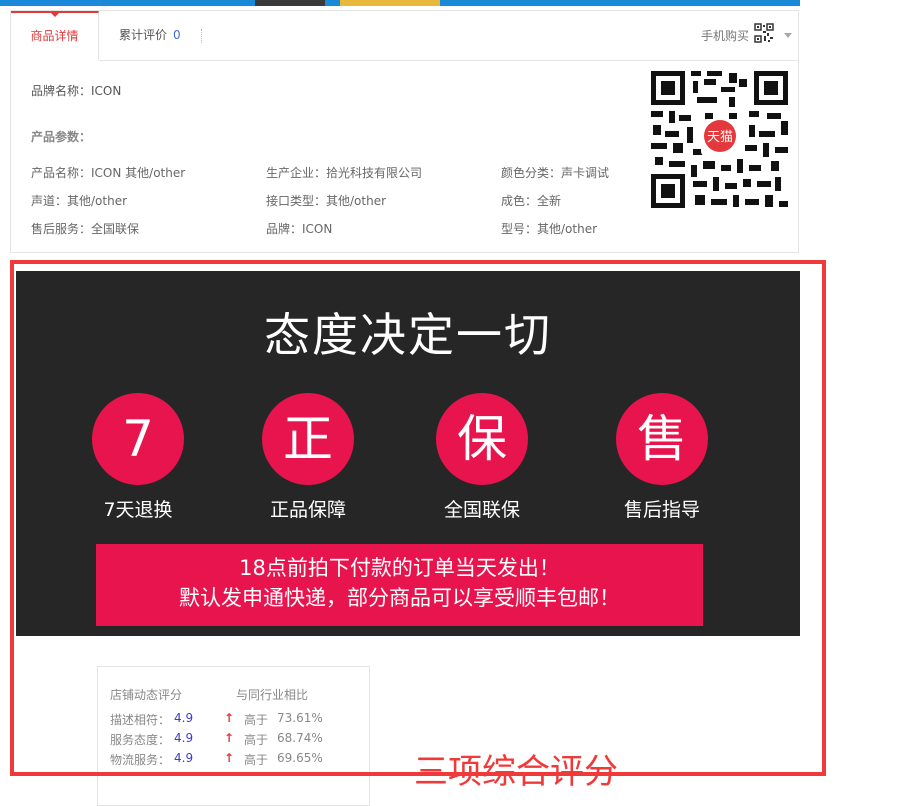 Image resolution: width=907 pixels, height=806 pixels. I want to click on active-tab-indicator, so click(55, 14).